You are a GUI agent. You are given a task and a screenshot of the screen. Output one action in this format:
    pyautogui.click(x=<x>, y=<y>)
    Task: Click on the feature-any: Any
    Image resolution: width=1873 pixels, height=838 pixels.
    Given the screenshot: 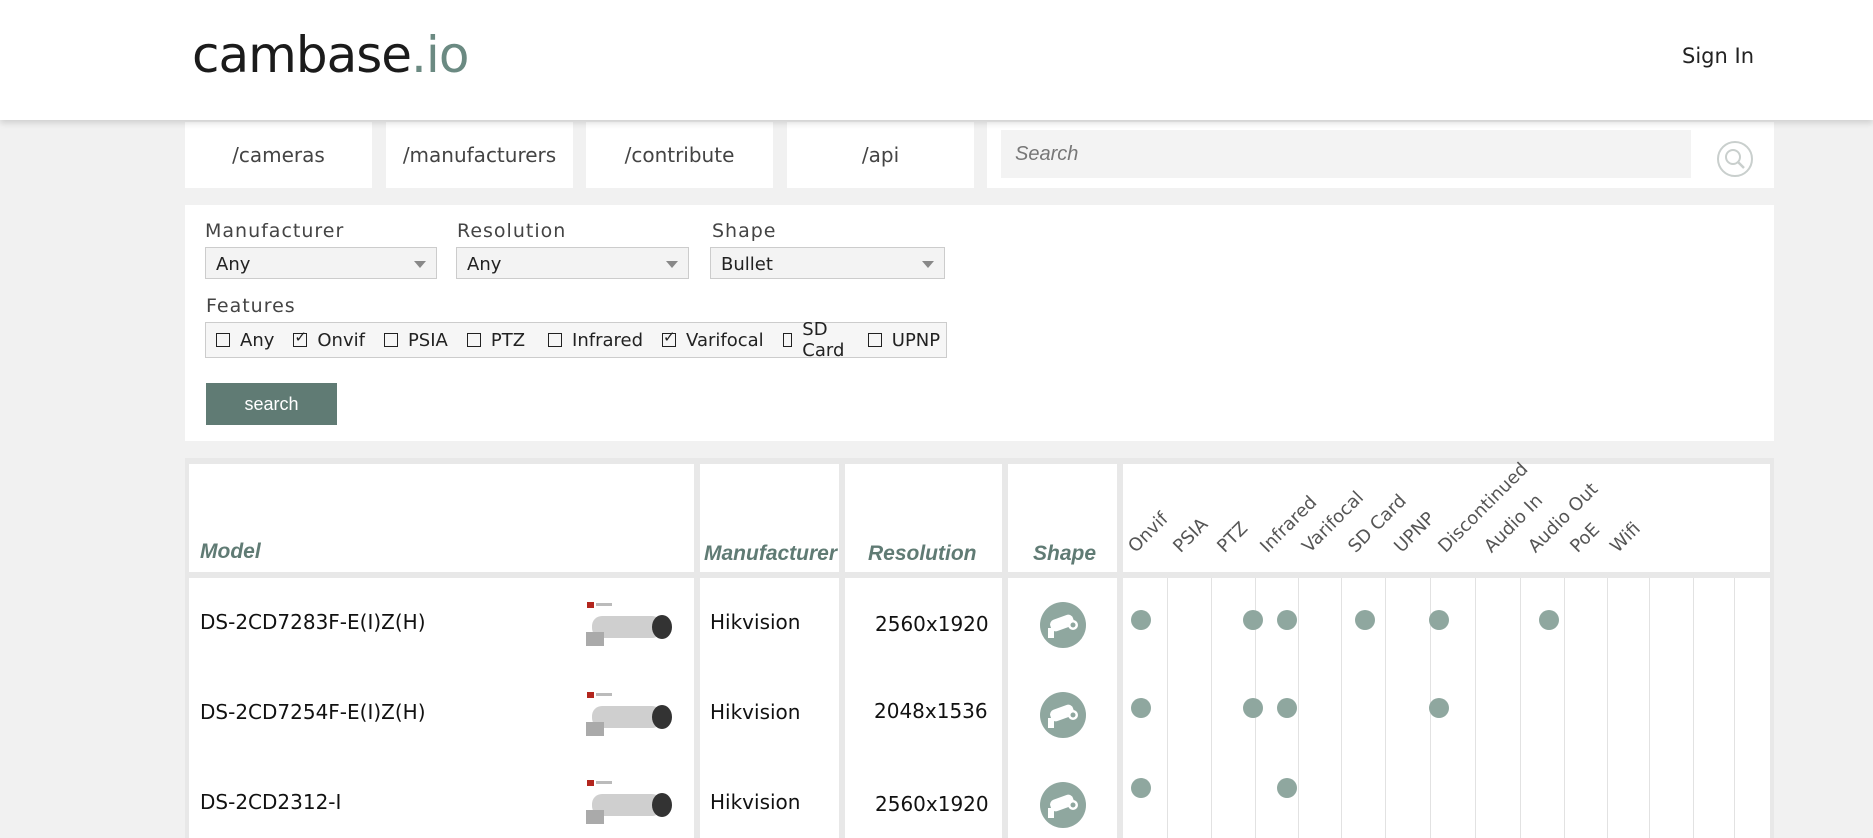 What is the action you would take?
    pyautogui.click(x=245, y=340)
    